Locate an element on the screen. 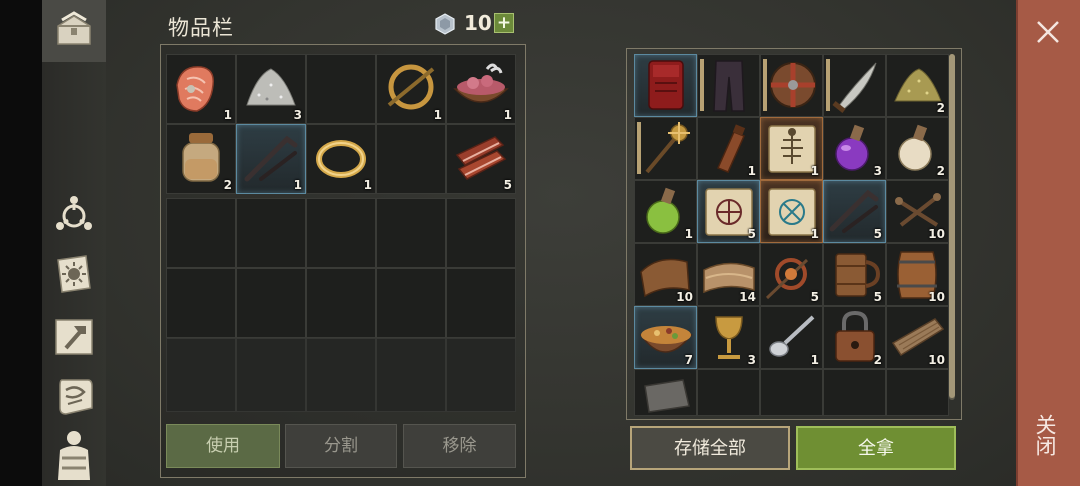  hammer-map-icon is located at coordinates (74, 336).